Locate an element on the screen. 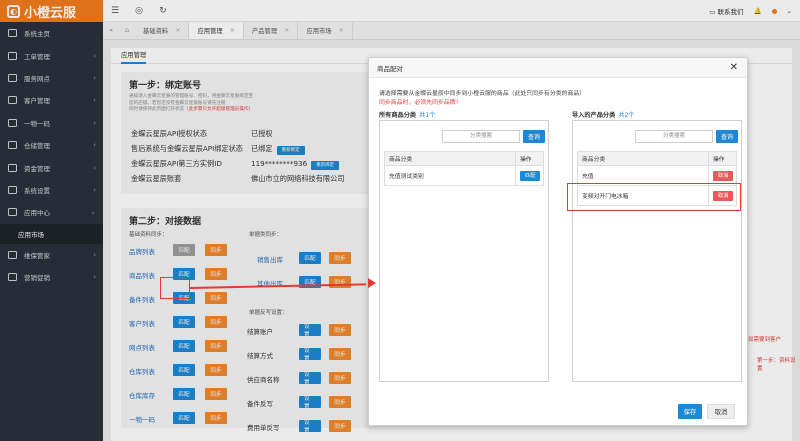  modal-title: 商品配对 is located at coordinates (390, 68).